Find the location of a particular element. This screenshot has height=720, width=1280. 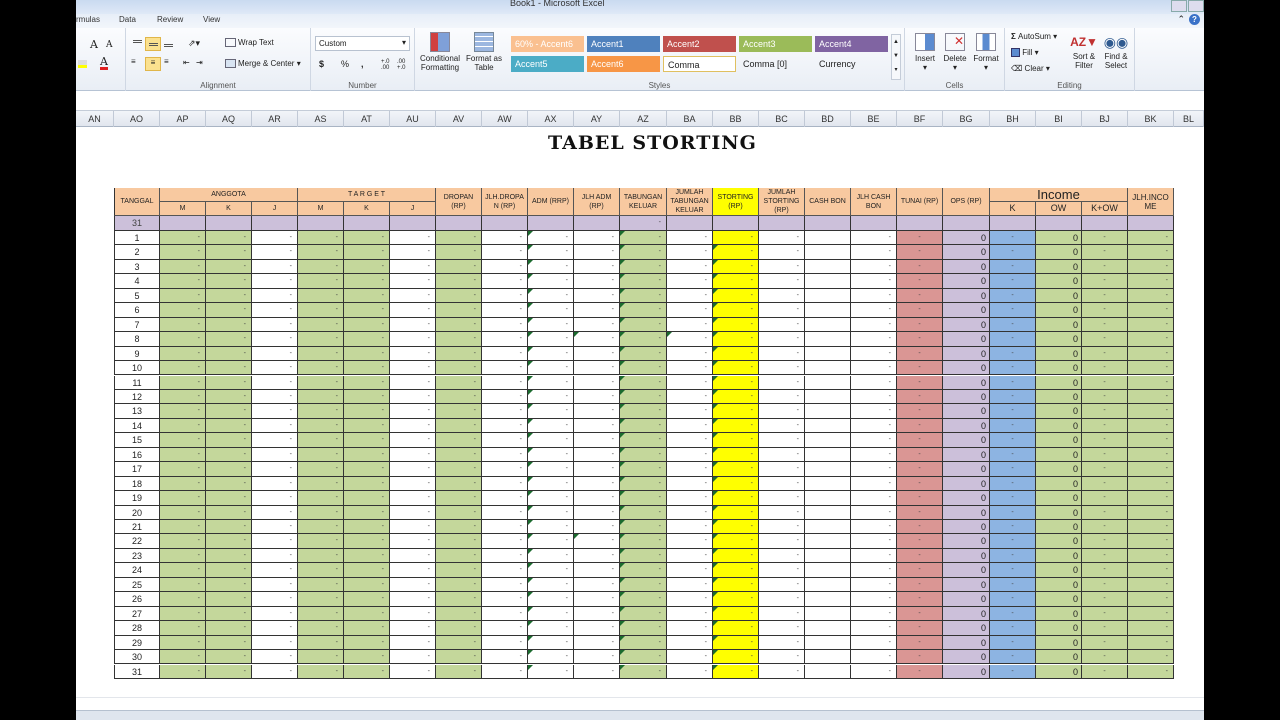

row-date: 19 is located at coordinates (137, 498).